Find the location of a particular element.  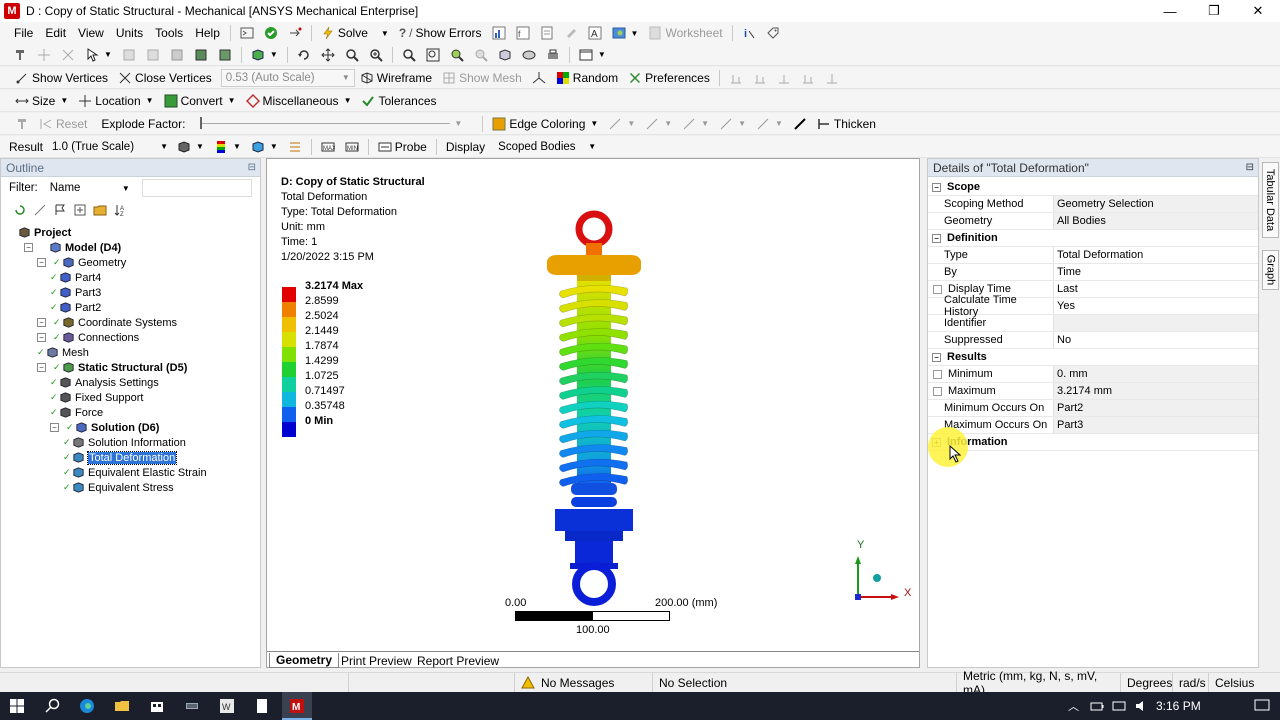

tolerances-button: Tolerances is located at coordinates (398, 101).